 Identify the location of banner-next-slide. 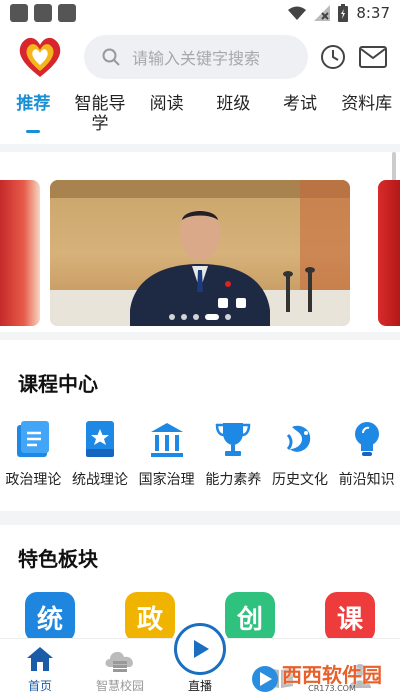
(389, 253).